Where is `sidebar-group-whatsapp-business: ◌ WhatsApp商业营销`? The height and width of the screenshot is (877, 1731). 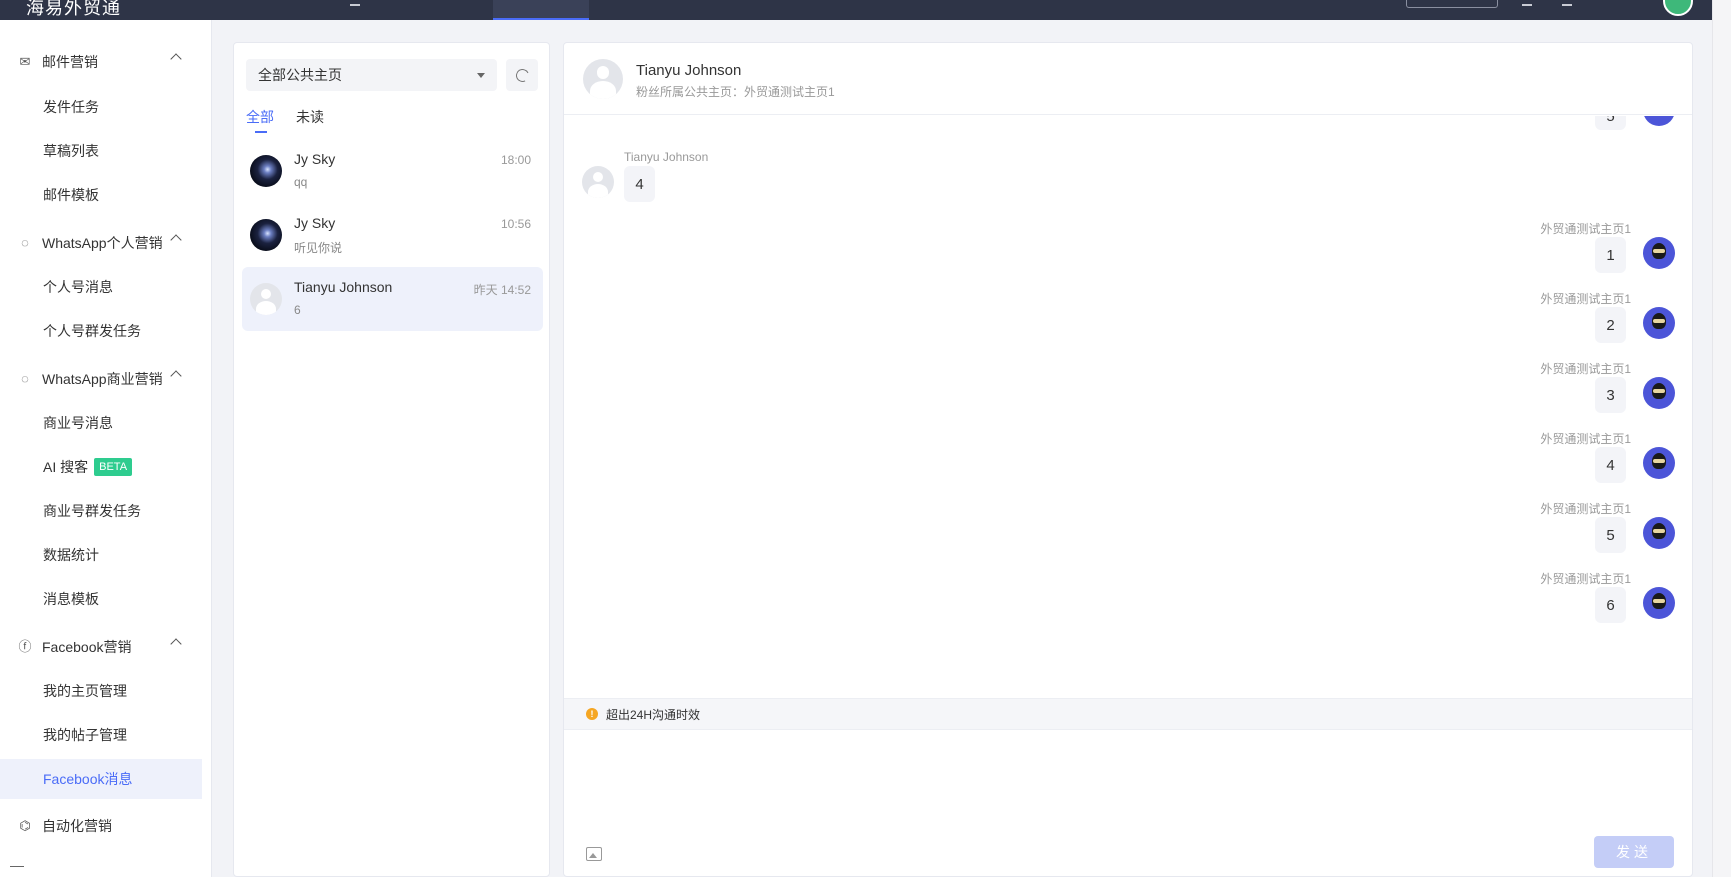
sidebar-group-whatsapp-business: ◌ WhatsApp商业营销 is located at coordinates (106, 379).